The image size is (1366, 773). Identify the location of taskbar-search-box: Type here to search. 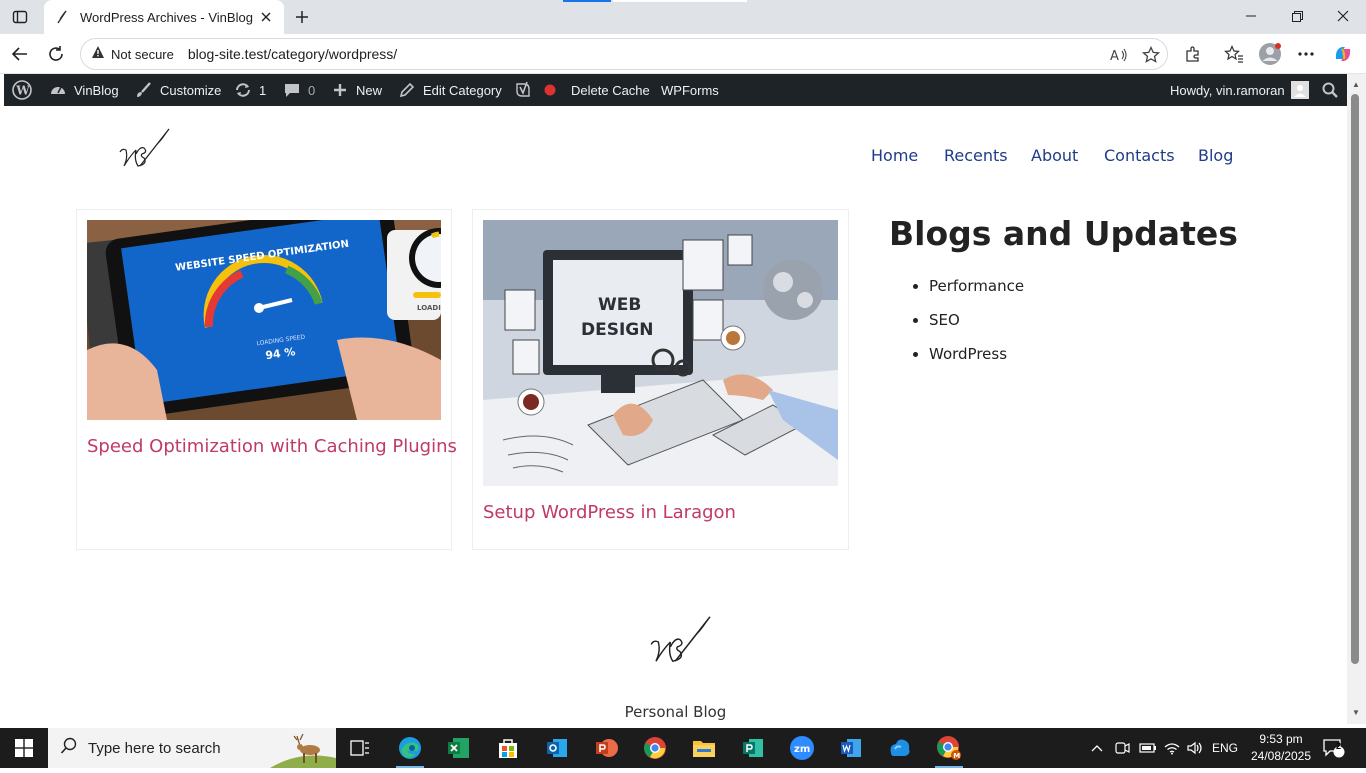
(192, 748).